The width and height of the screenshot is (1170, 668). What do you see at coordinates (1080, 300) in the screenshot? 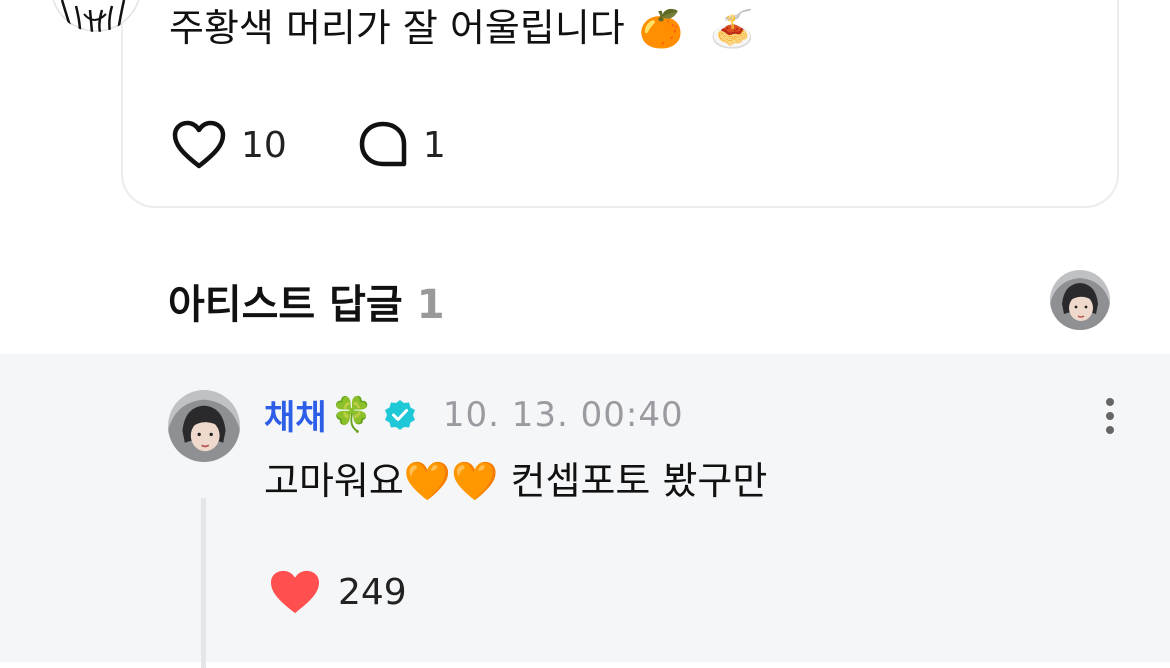
I see `artist-avatar-small` at bounding box center [1080, 300].